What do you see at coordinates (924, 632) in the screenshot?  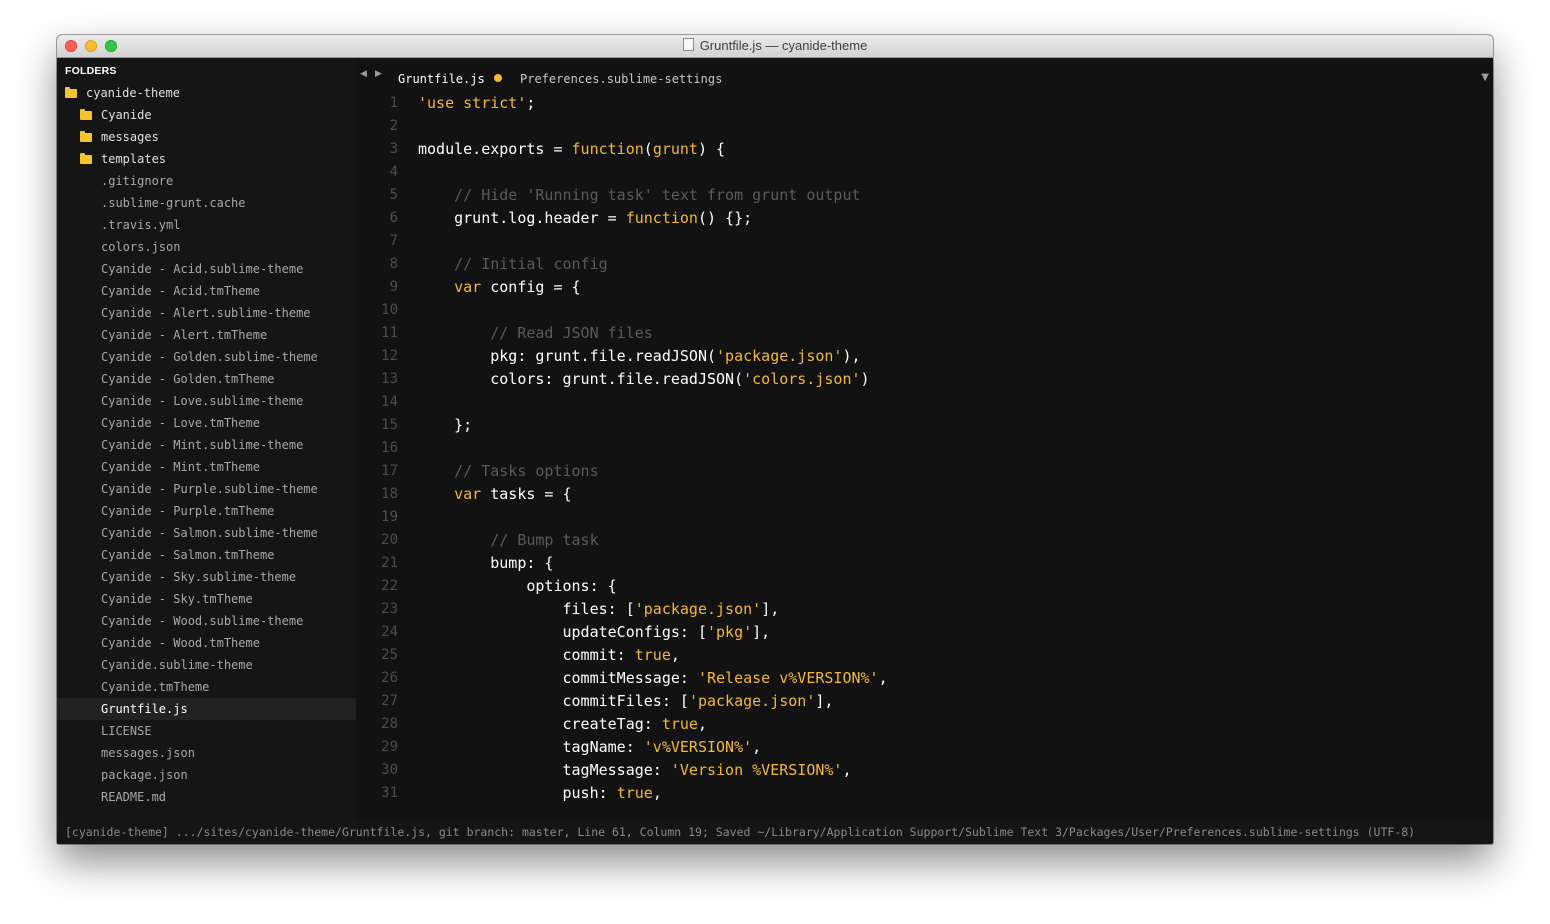 I see `code-line: 24 updateConfigs: ['pkg'],` at bounding box center [924, 632].